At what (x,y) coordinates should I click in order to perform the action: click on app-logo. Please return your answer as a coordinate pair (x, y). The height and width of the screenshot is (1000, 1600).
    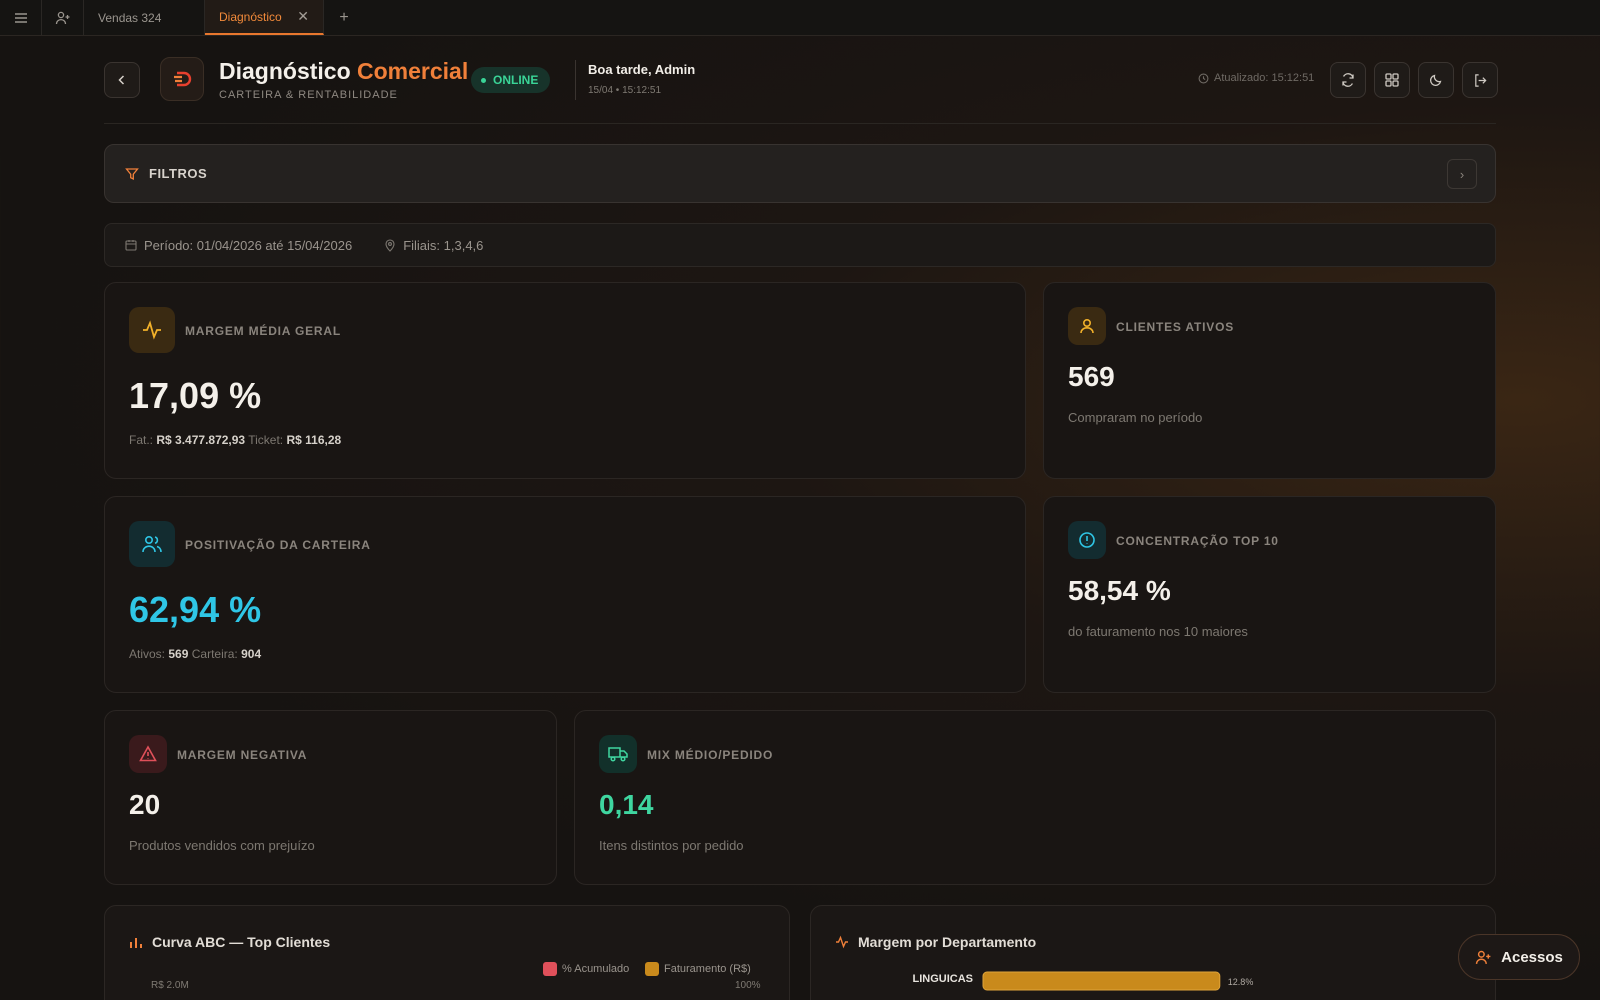
    Looking at the image, I should click on (182, 79).